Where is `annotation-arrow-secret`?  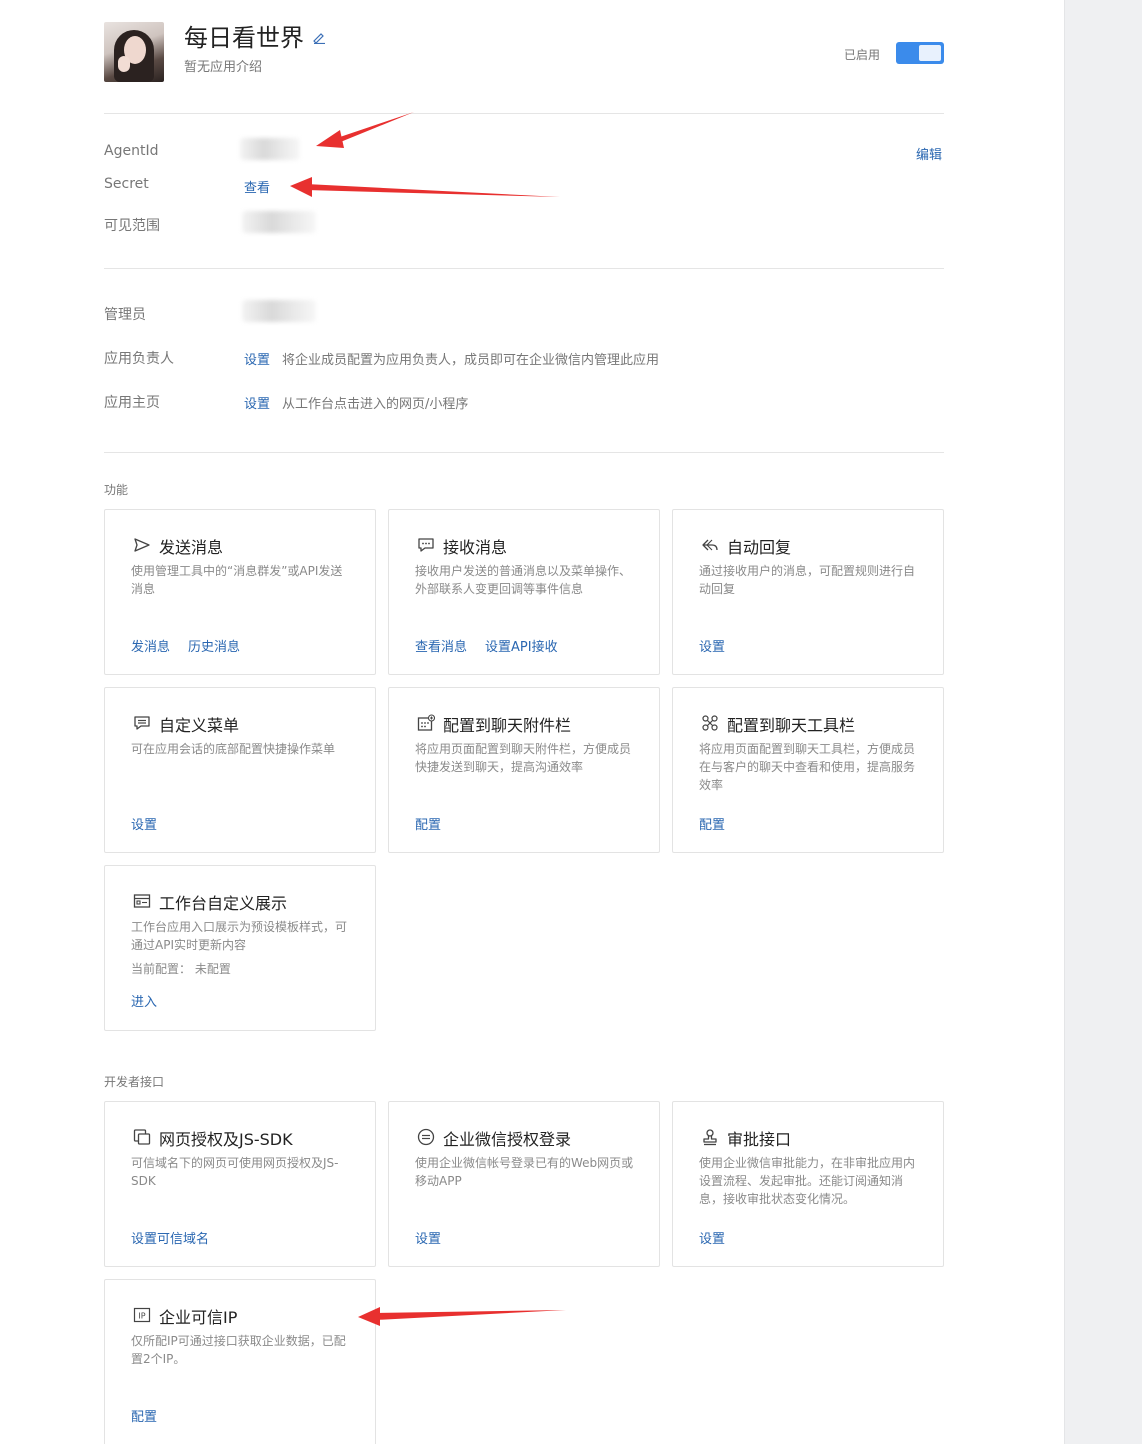 annotation-arrow-secret is located at coordinates (425, 187).